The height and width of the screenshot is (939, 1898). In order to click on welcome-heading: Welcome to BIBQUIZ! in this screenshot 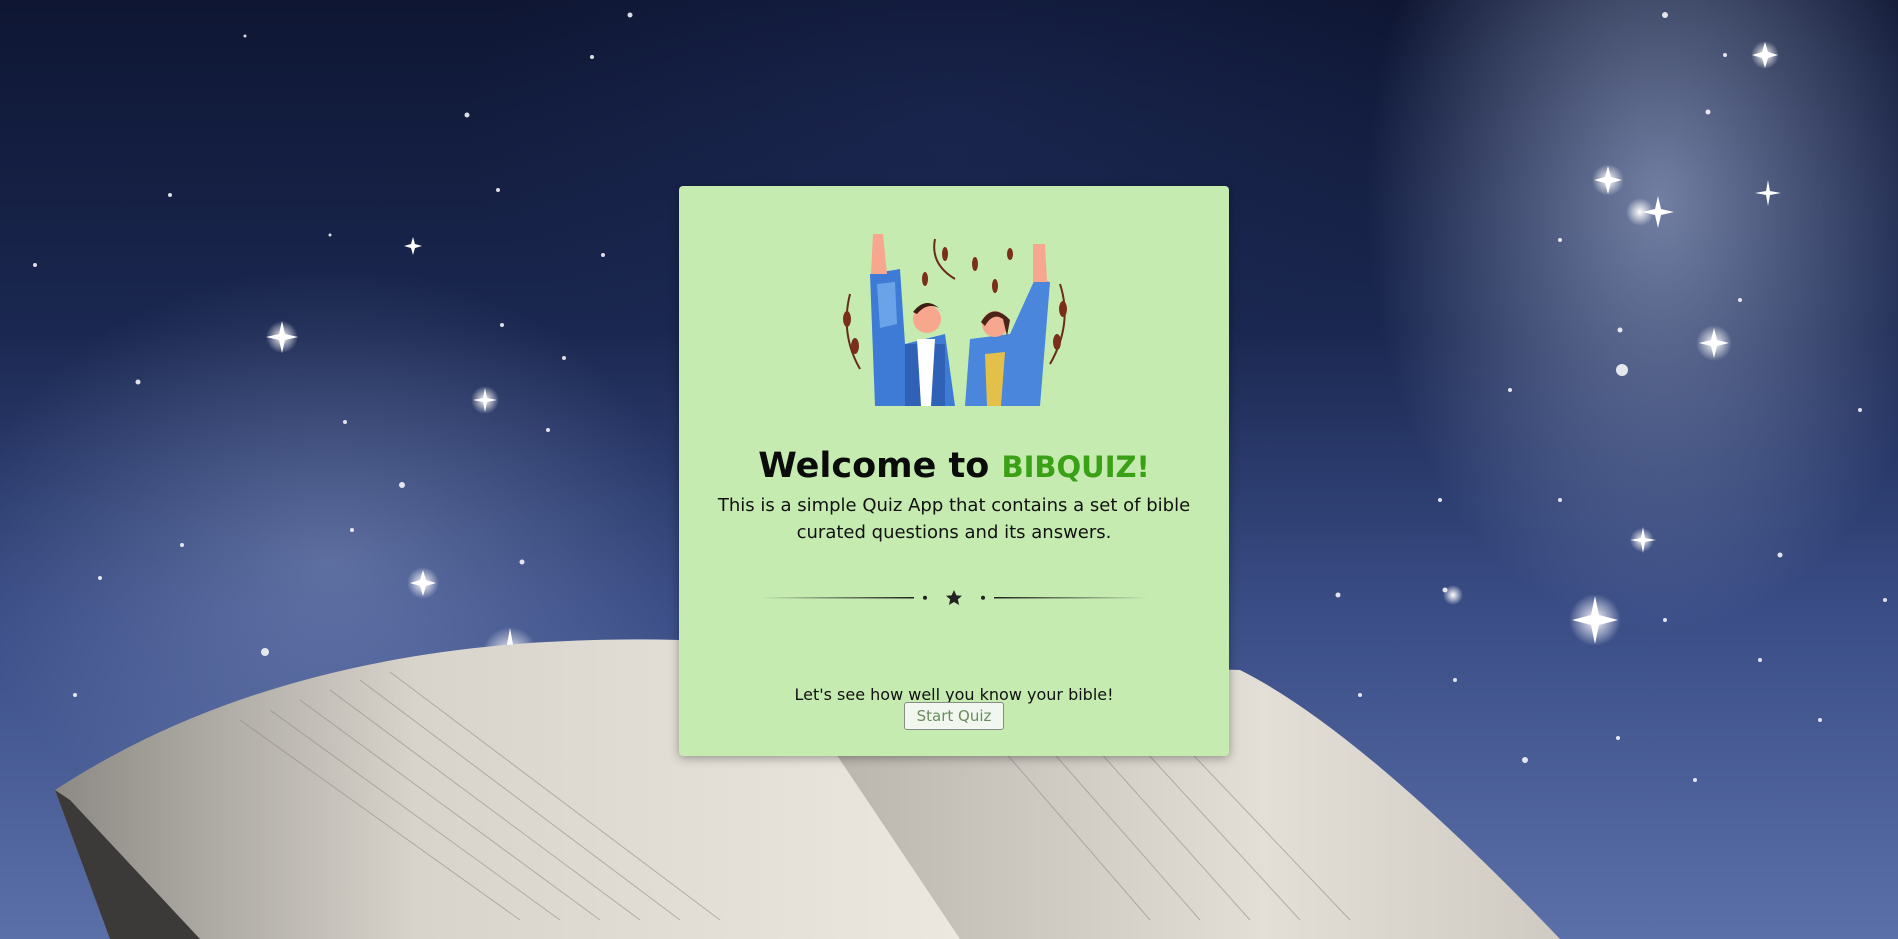, I will do `click(954, 466)`.